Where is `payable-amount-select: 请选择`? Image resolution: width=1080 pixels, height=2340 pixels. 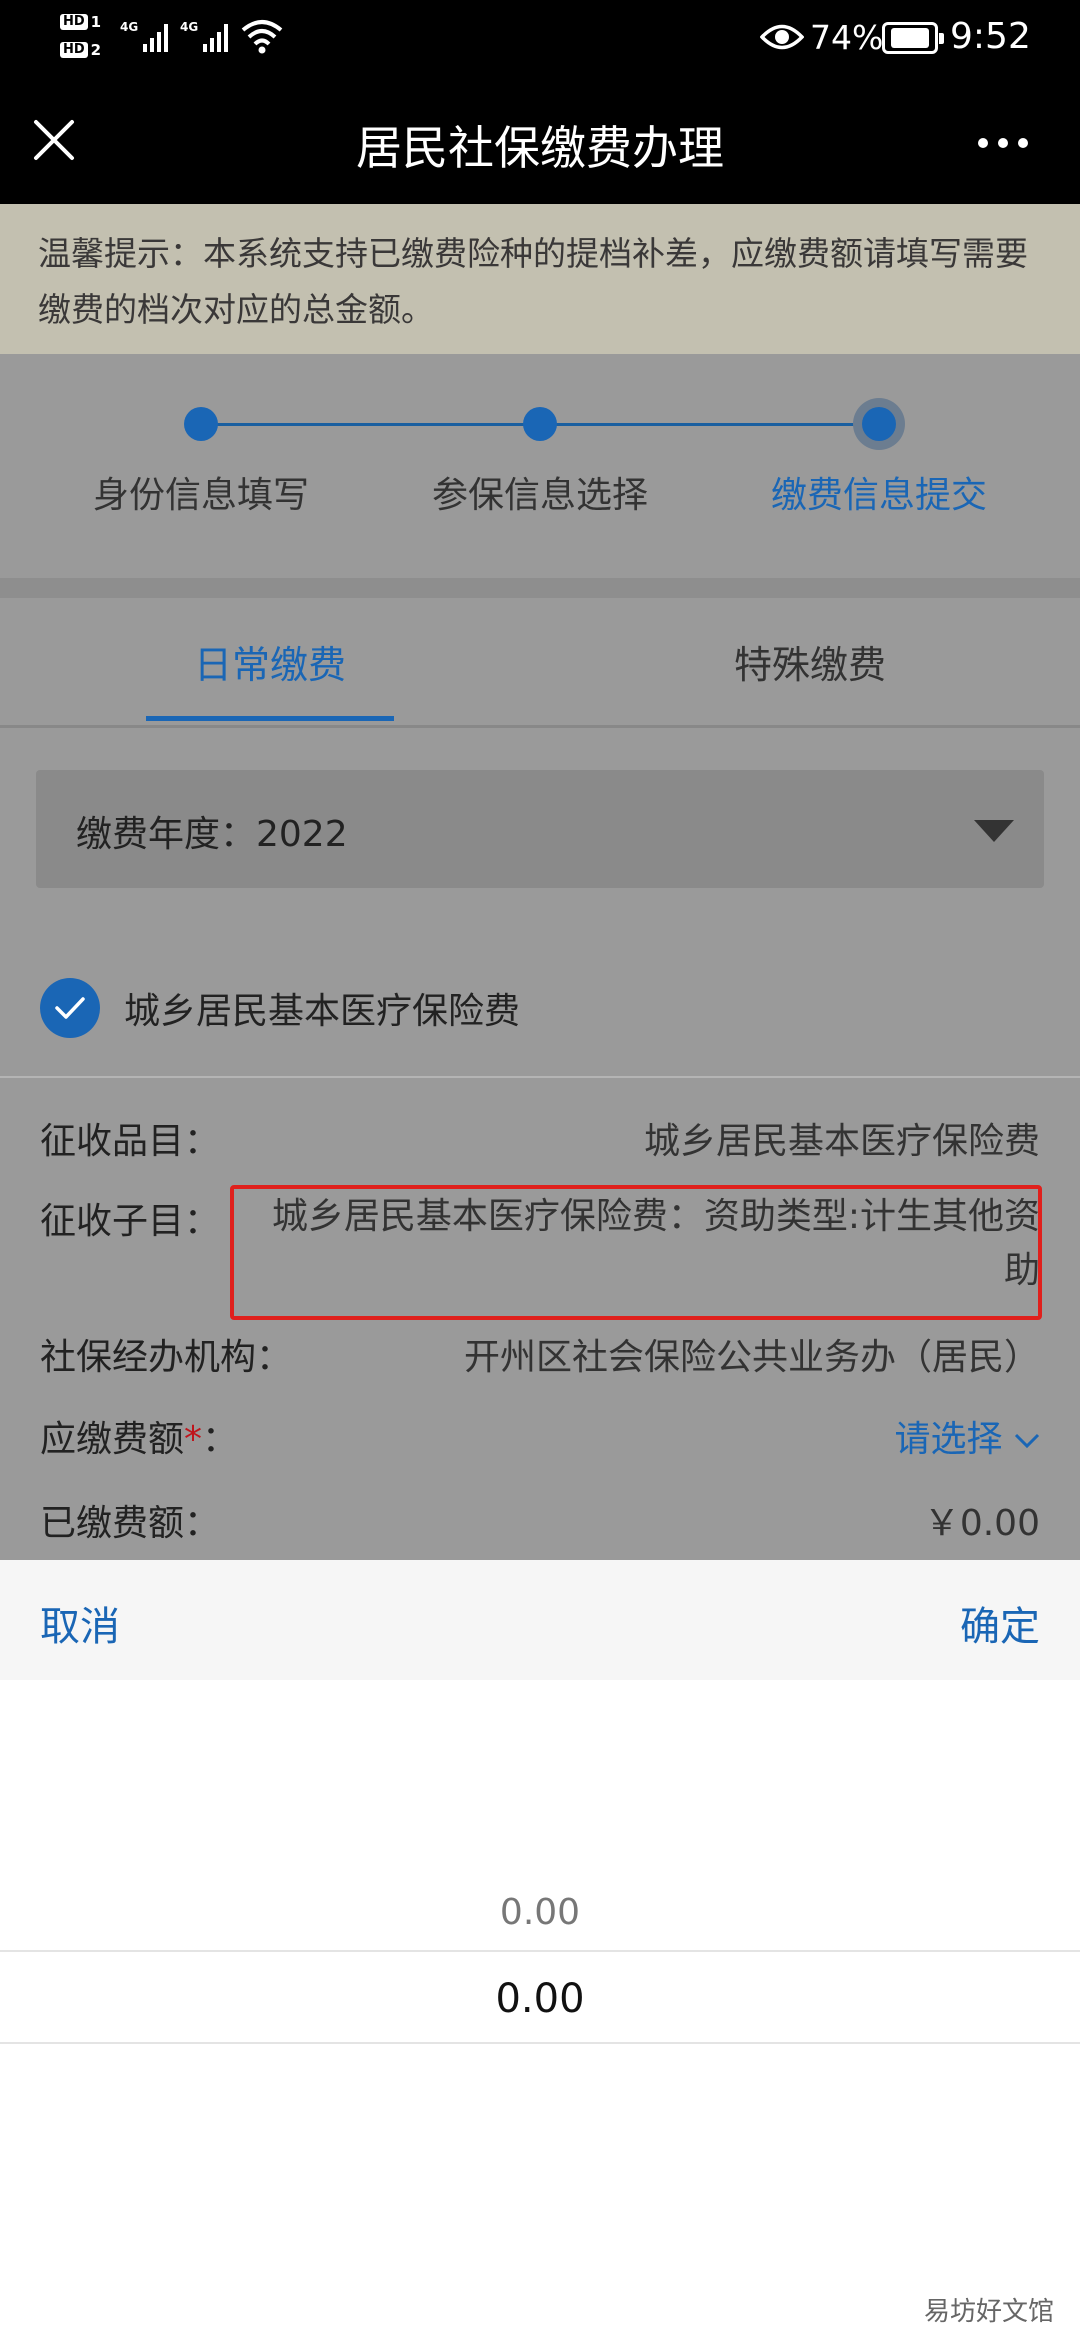
payable-amount-select: 请选择 is located at coordinates (967, 1436).